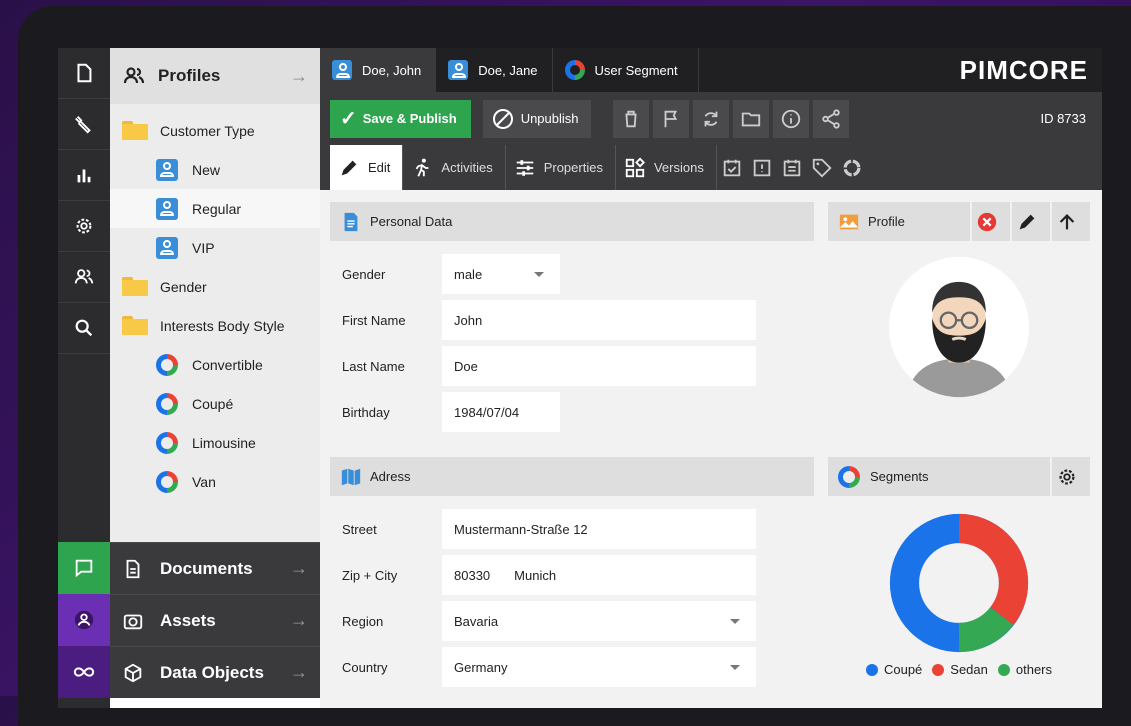  I want to click on editor-subtabs: Edit Activities Properties Versions, so click(711, 167).